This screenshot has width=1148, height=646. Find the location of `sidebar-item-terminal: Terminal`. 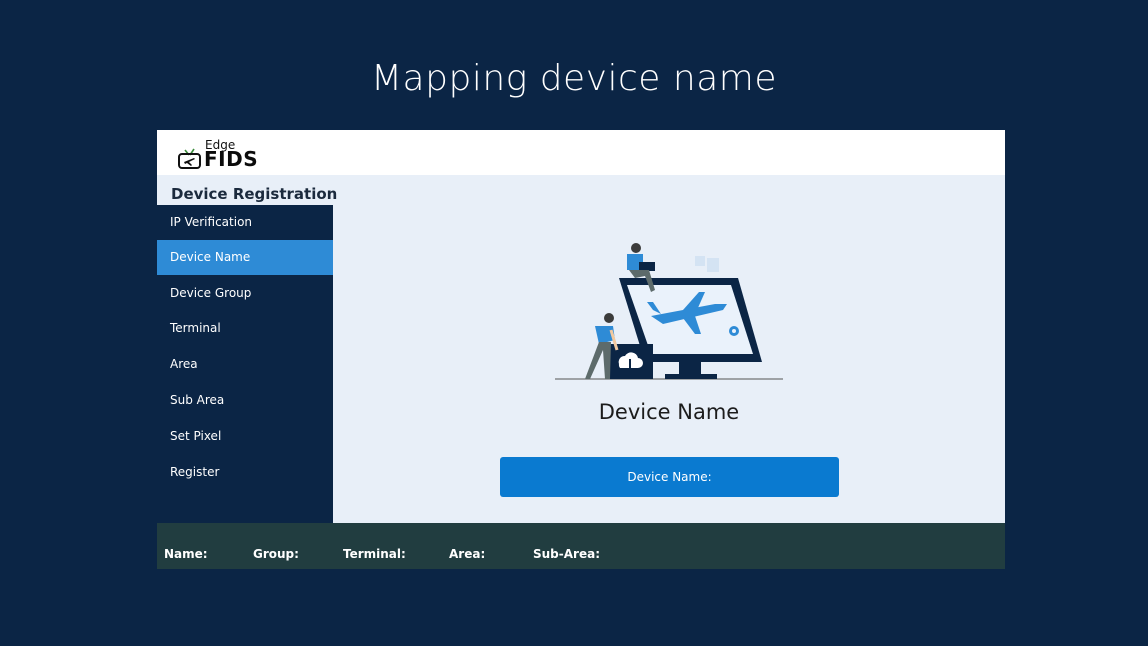

sidebar-item-terminal: Terminal is located at coordinates (245, 328).